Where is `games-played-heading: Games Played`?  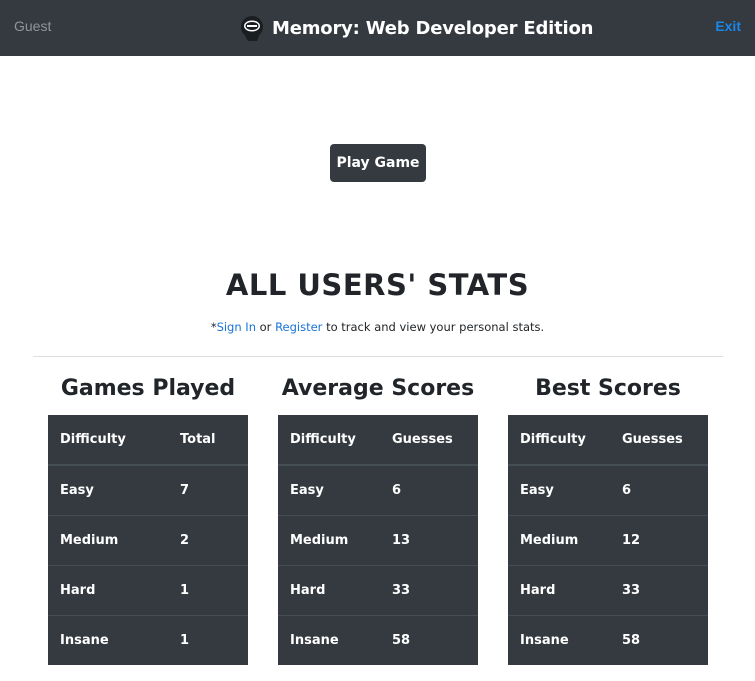
games-played-heading: Games Played is located at coordinates (148, 388).